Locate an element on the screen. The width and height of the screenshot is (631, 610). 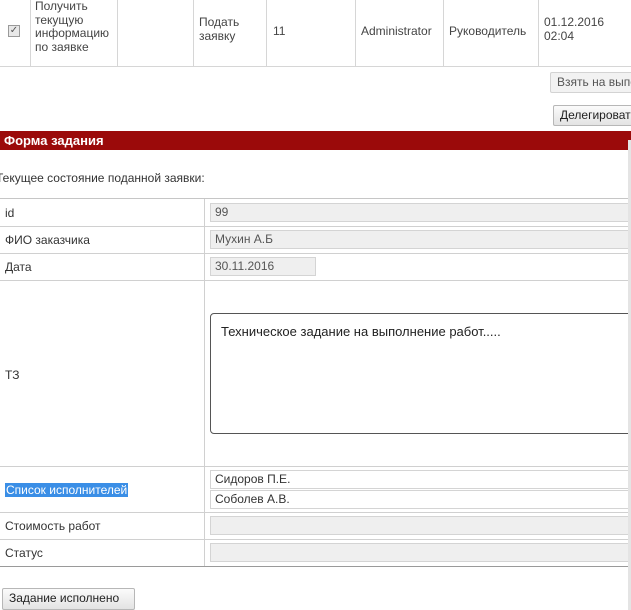
date-field: 30.11.2016 is located at coordinates (263, 266).